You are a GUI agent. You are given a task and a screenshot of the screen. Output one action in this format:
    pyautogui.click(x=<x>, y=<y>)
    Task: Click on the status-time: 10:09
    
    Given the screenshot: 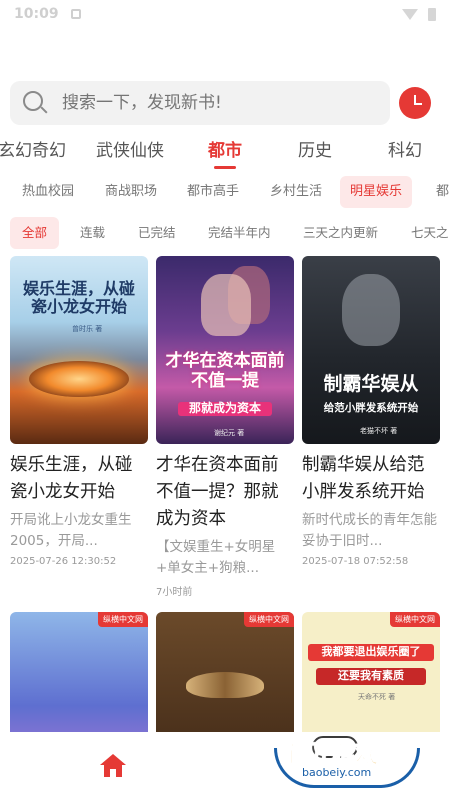 What is the action you would take?
    pyautogui.click(x=36, y=14)
    